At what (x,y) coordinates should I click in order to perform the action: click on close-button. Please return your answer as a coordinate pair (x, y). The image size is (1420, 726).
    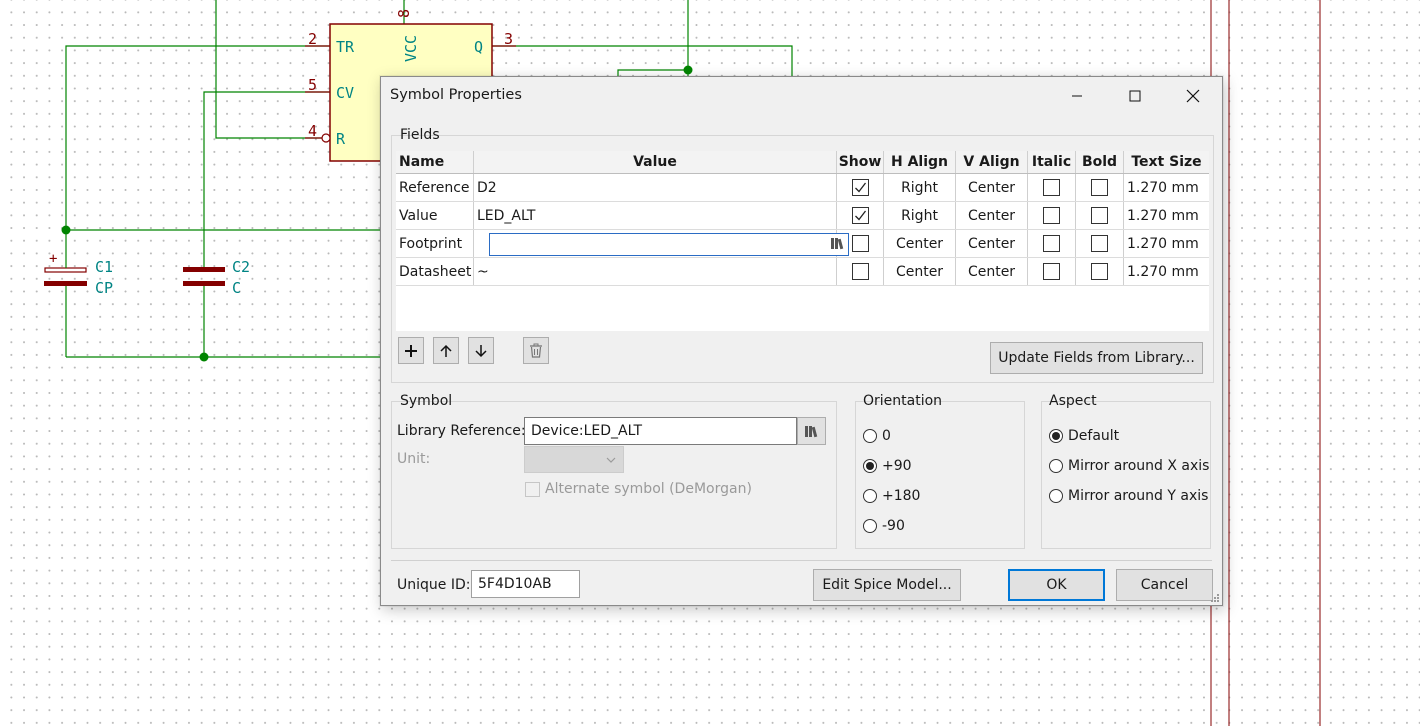
    Looking at the image, I should click on (1193, 96).